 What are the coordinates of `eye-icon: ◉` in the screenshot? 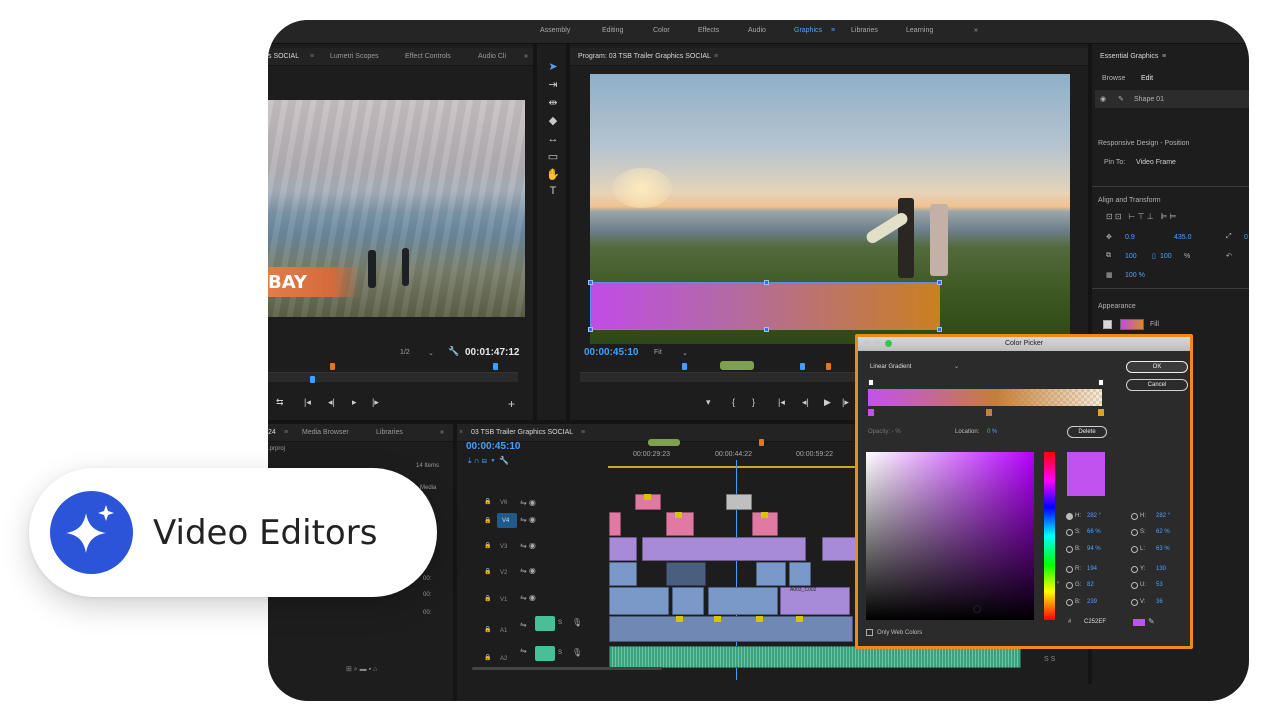 It's located at (1103, 99).